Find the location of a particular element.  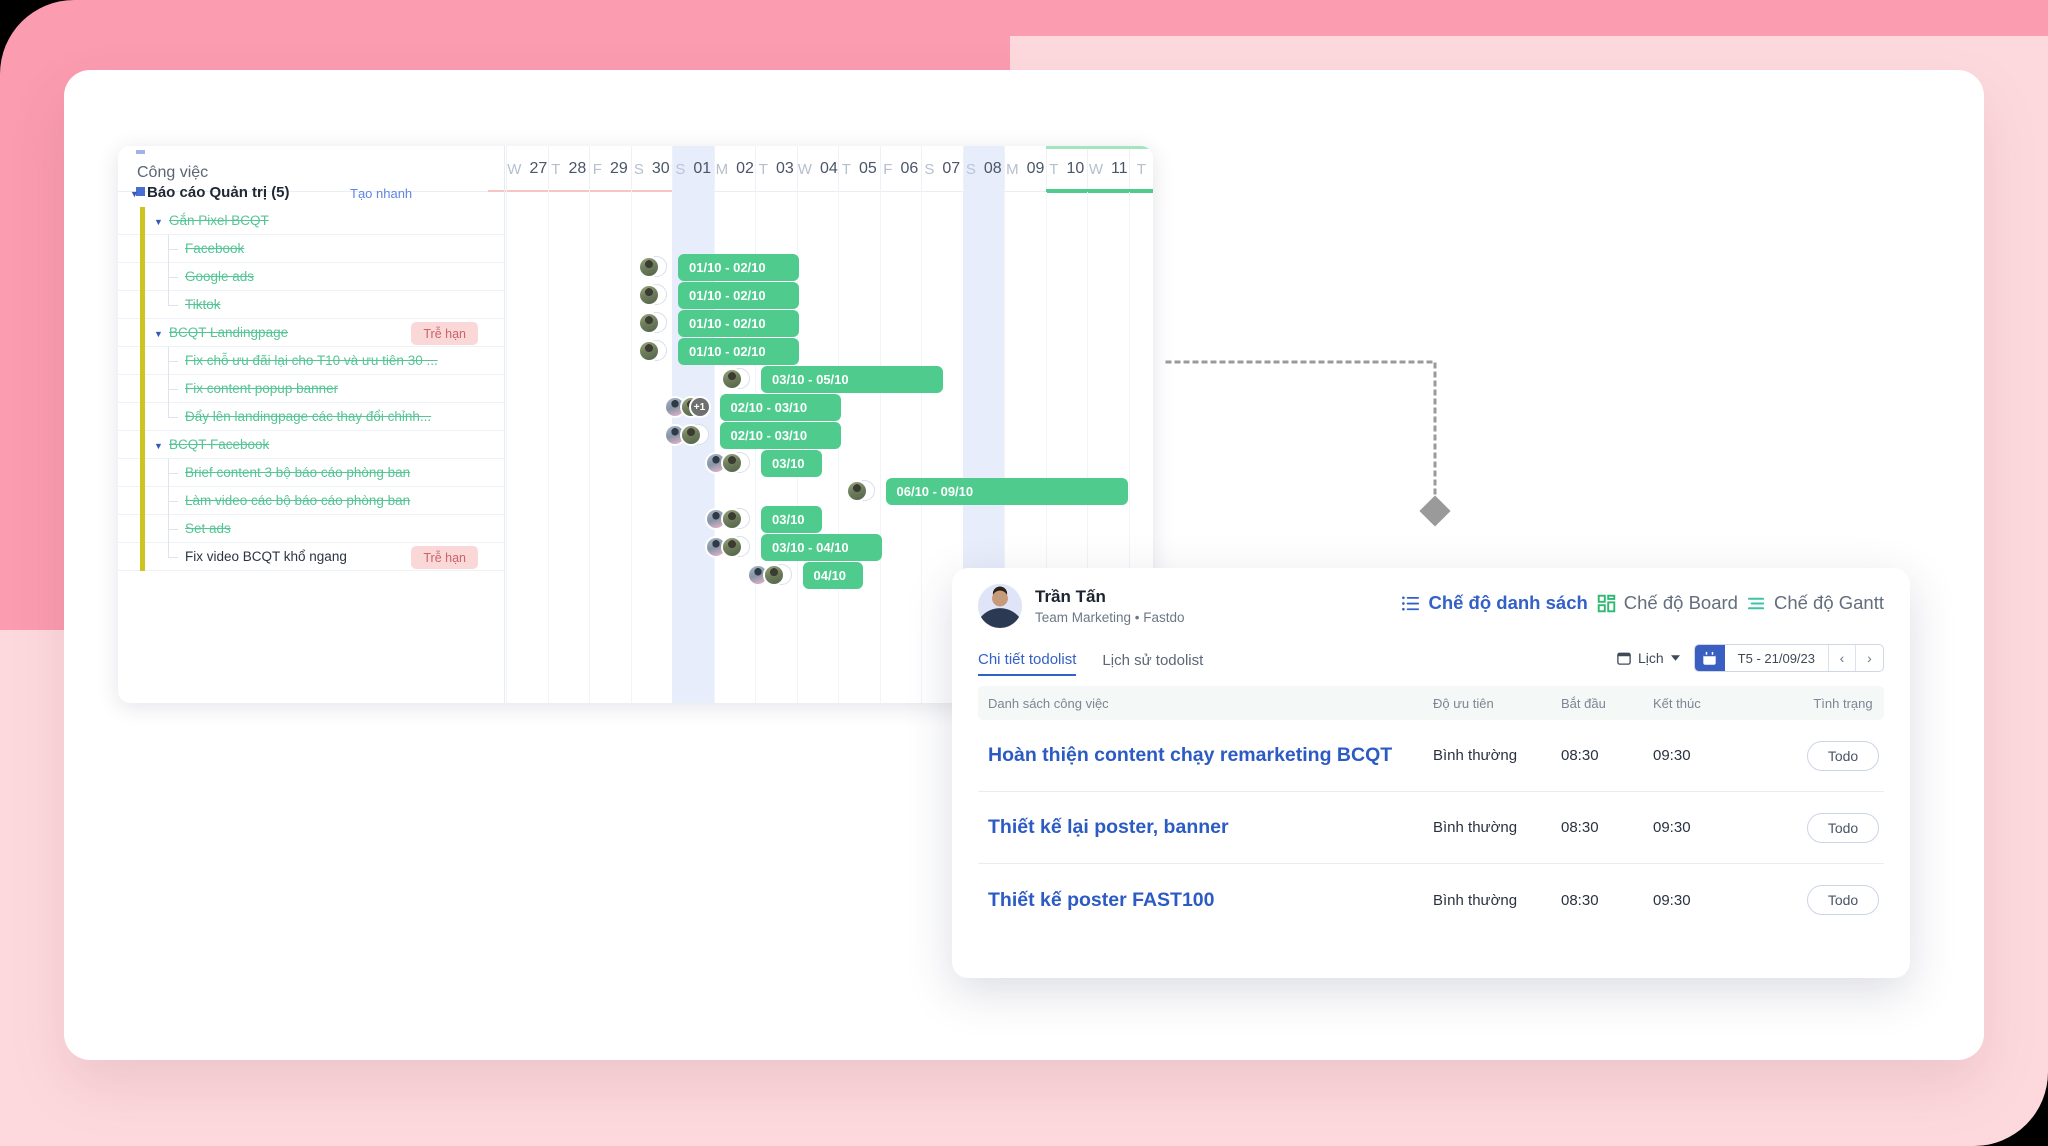

corner-mask-bottom-right is located at coordinates (2008, 1106).